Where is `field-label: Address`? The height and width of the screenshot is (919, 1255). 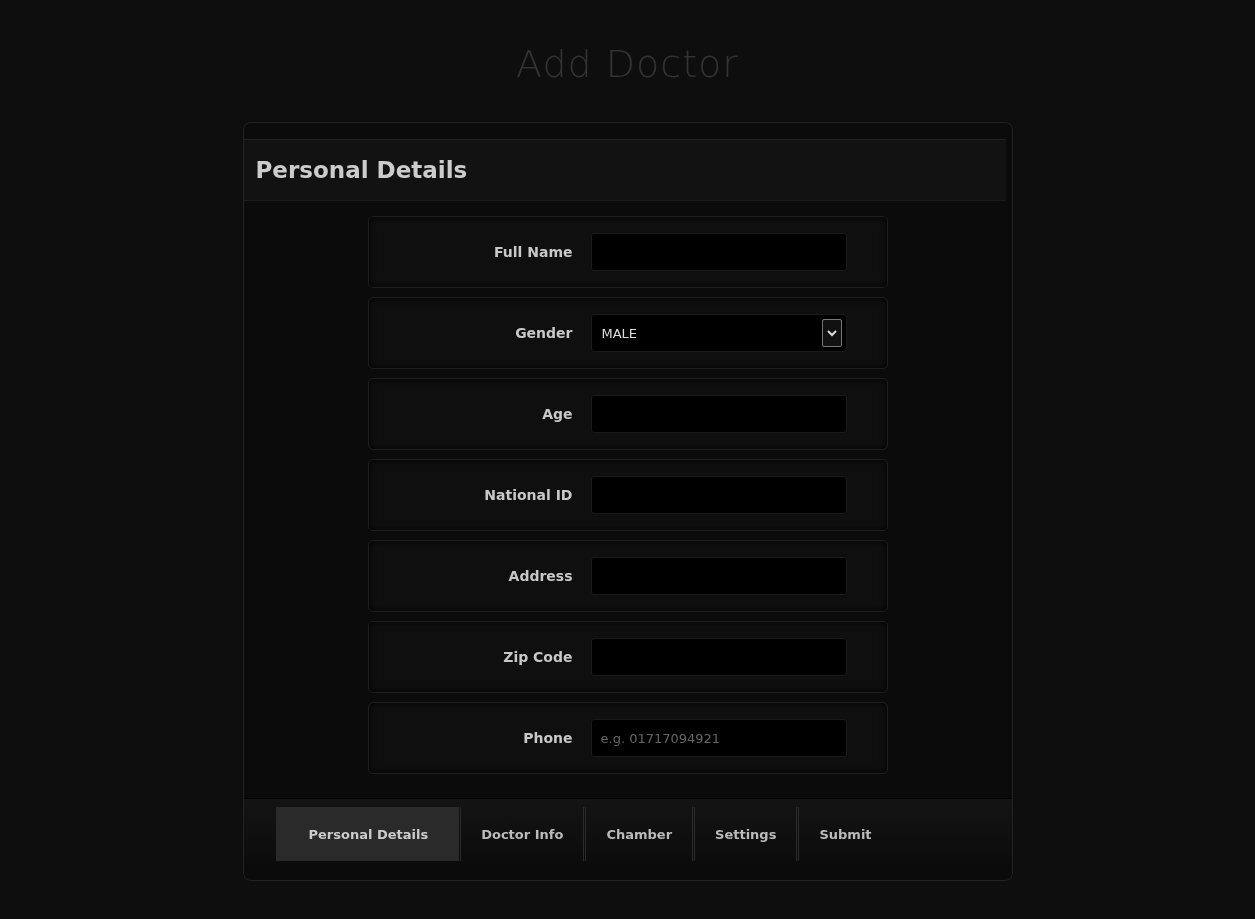 field-label: Address is located at coordinates (540, 576).